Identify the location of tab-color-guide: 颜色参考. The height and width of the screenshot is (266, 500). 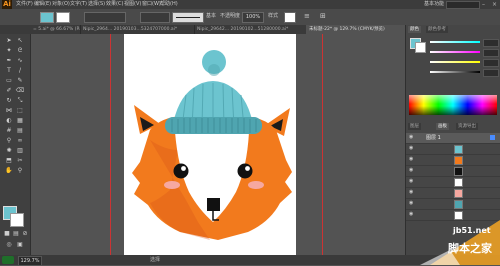
(437, 29).